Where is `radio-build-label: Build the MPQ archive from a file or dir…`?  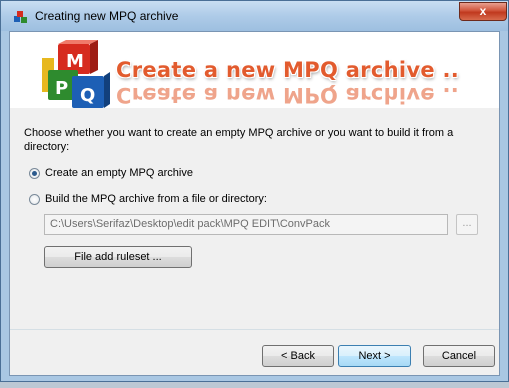
radio-build-label: Build the MPQ archive from a file or dir… is located at coordinates (156, 199).